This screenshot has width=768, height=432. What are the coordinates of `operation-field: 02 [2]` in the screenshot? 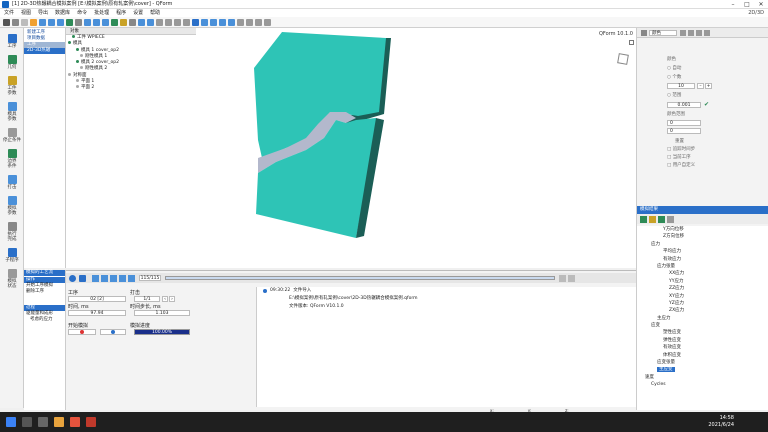 It's located at (97, 299).